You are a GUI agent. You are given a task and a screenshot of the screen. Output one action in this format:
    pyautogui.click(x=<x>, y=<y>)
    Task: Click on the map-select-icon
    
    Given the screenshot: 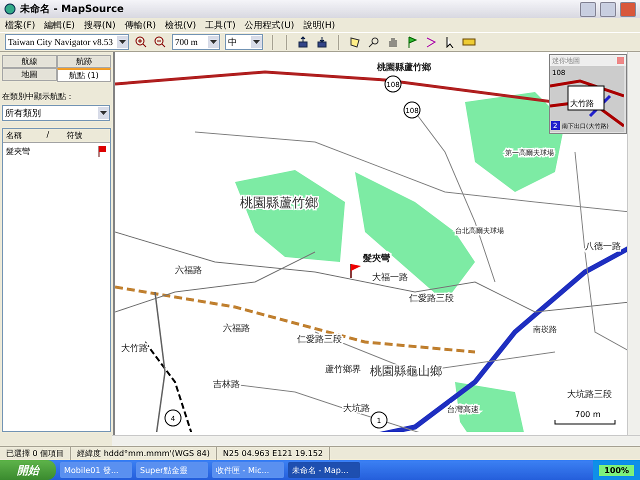 What is the action you would take?
    pyautogui.click(x=355, y=42)
    